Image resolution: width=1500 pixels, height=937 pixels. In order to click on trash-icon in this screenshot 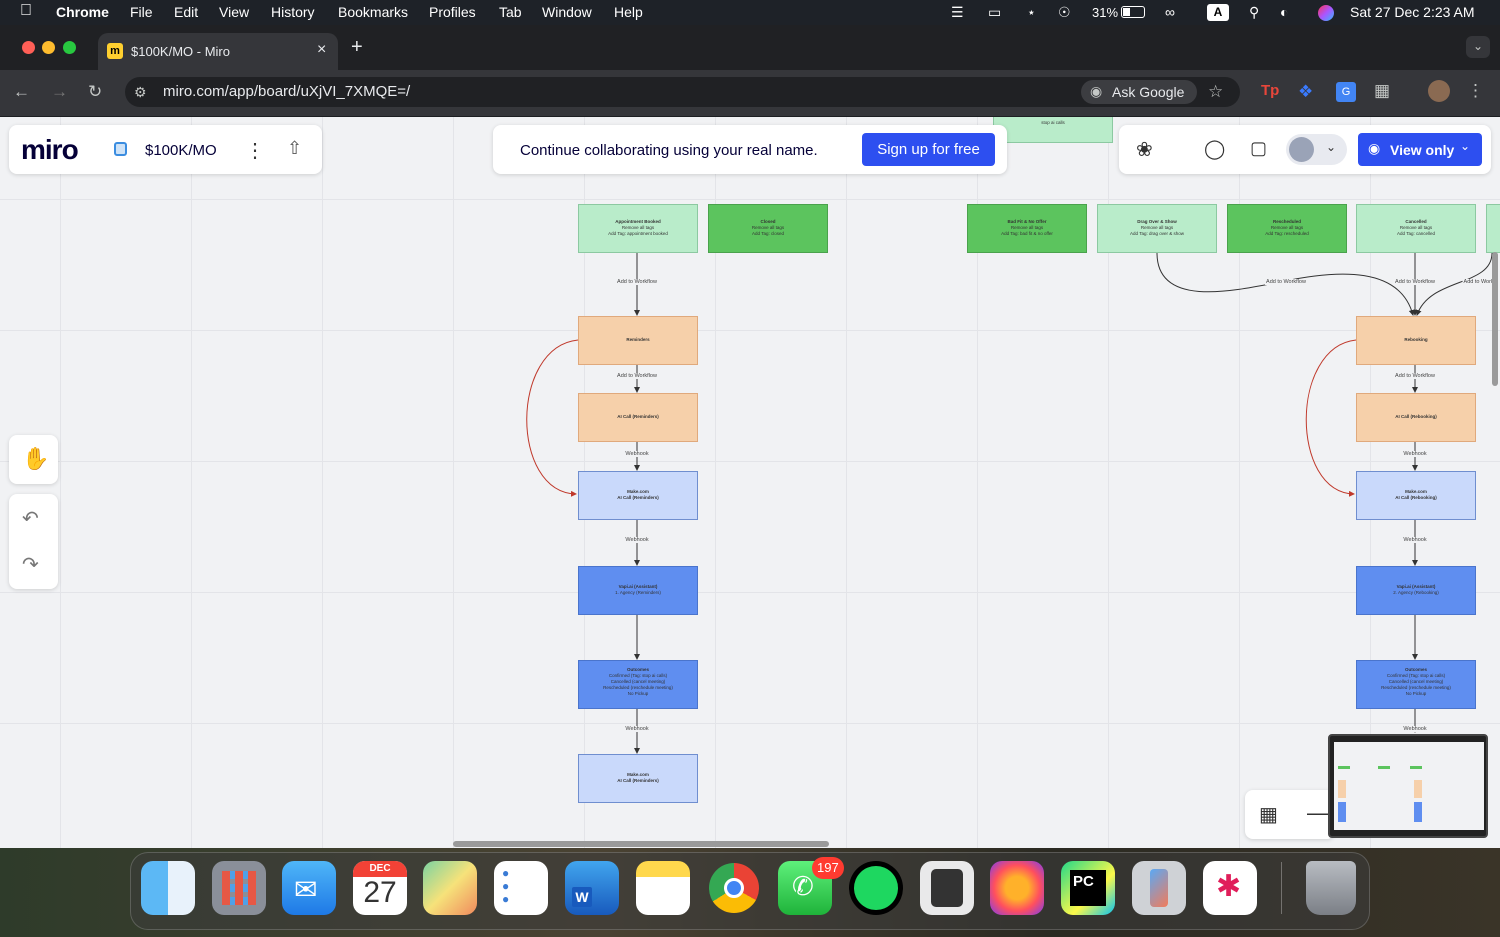, I will do `click(1331, 888)`.